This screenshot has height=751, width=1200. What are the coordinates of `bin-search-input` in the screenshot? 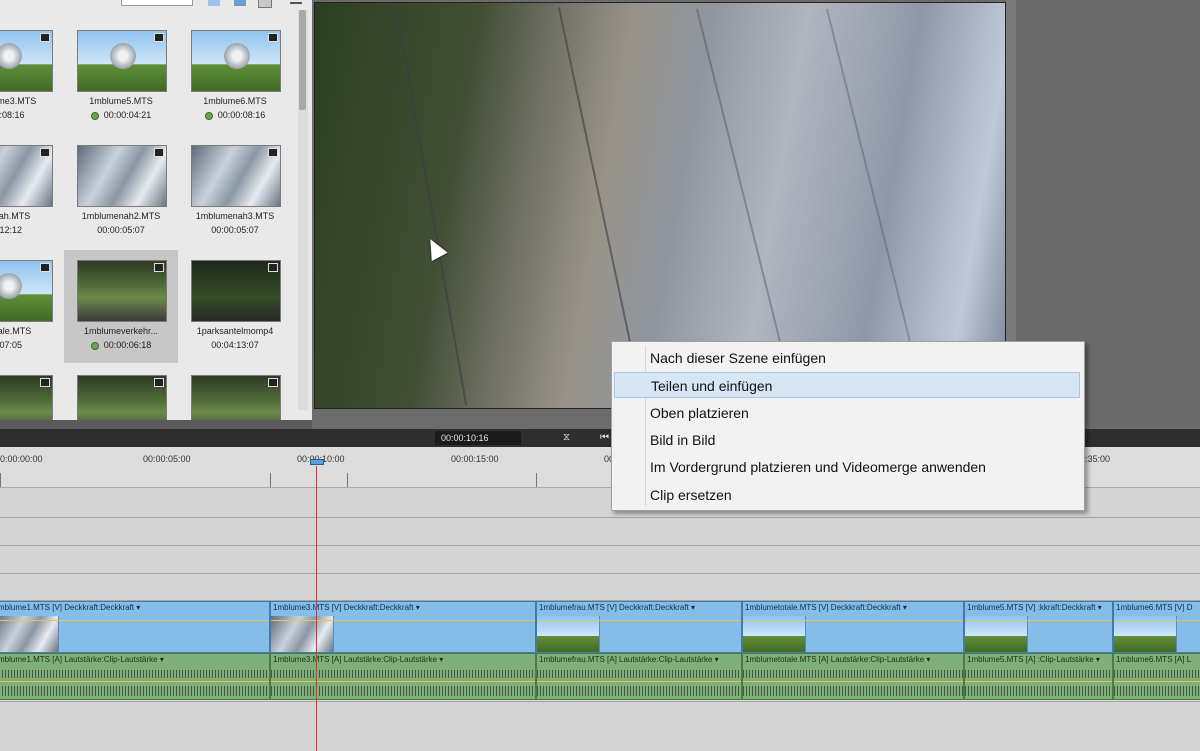 It's located at (157, 3).